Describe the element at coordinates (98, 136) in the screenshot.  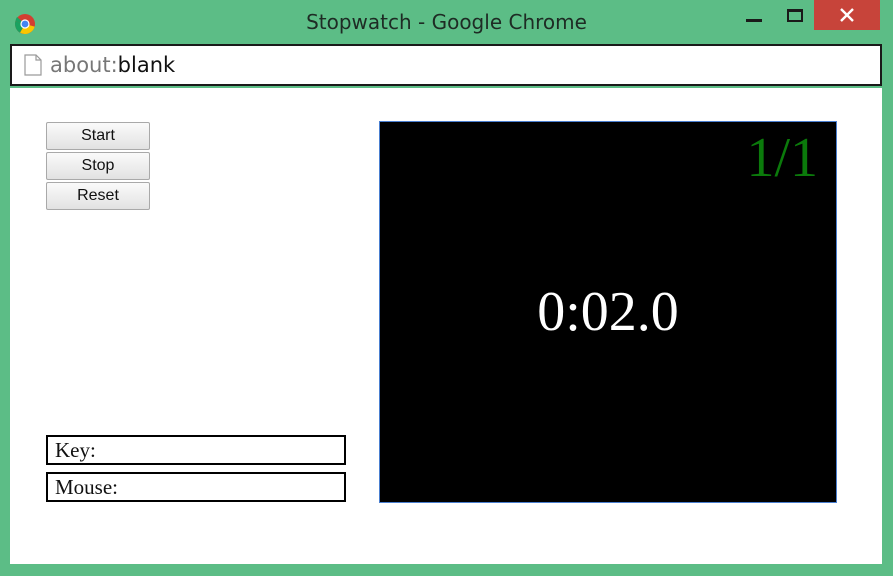
I see `start-button: Start` at that location.